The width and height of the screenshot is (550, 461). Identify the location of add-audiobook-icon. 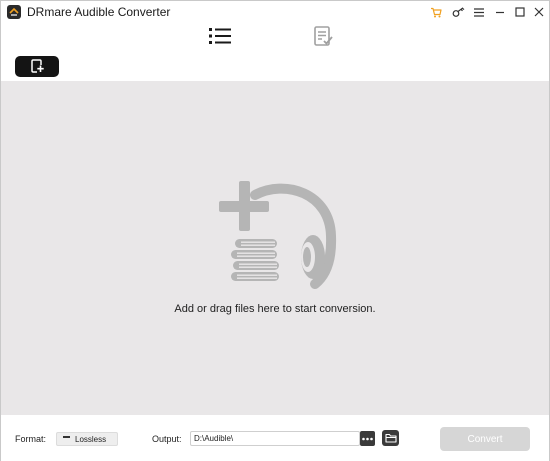
(278, 235).